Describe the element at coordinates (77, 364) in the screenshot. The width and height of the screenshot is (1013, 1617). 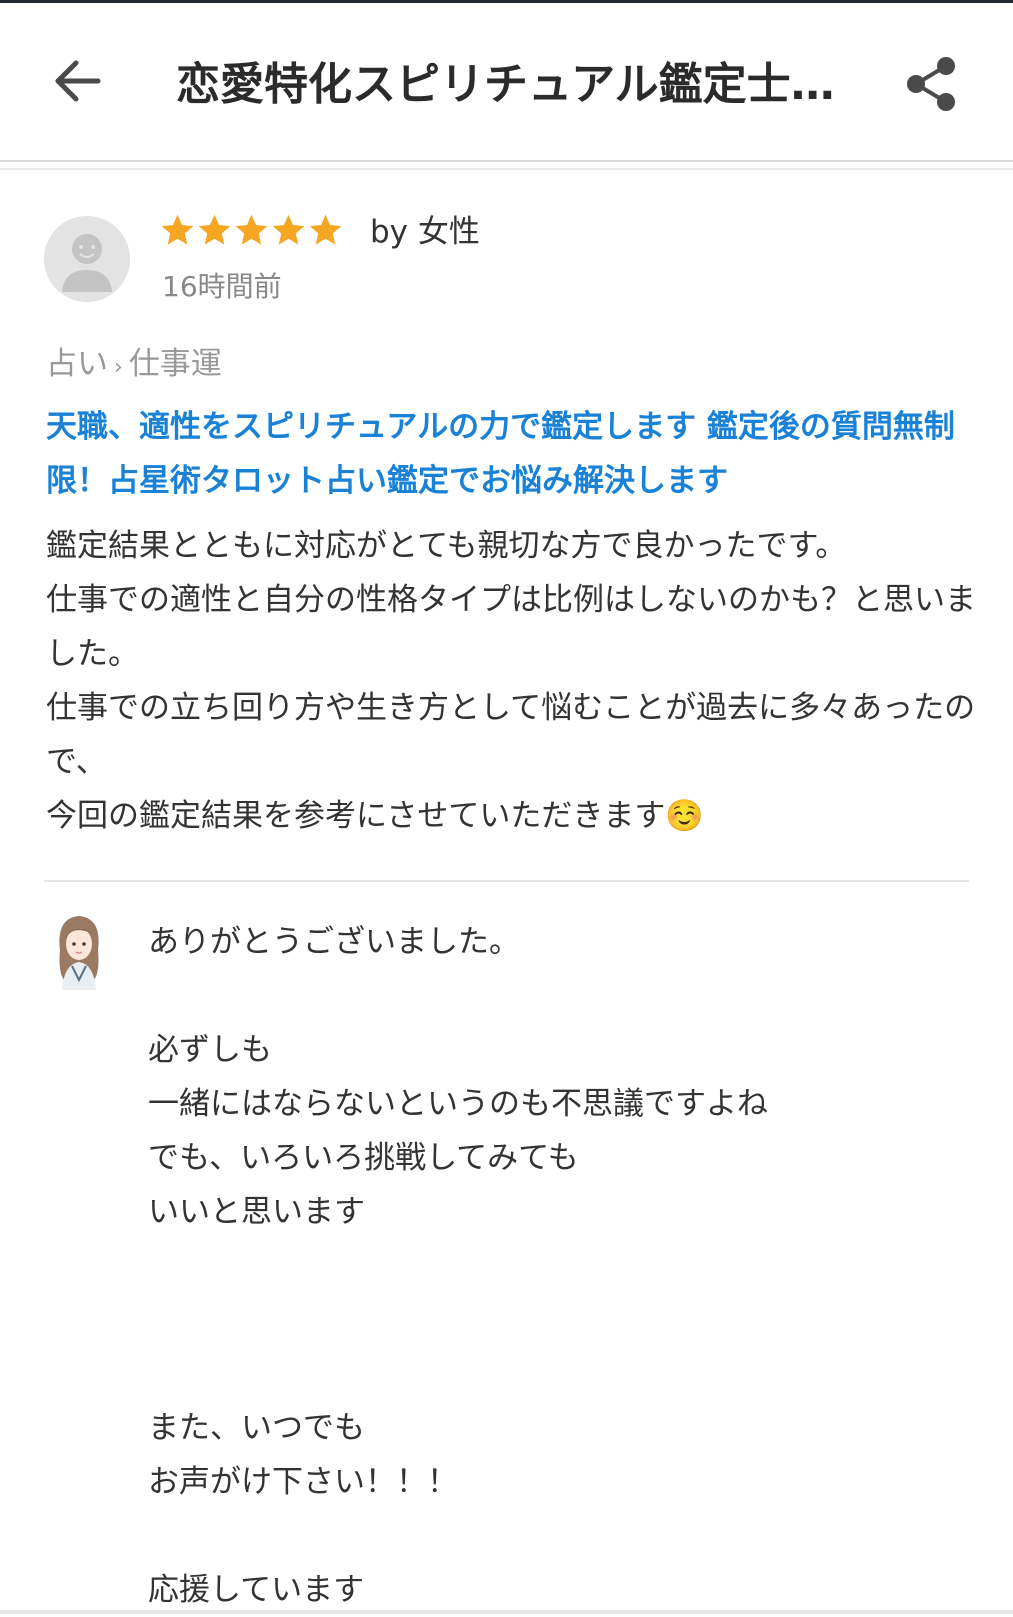
I see `breadcrumb-category: 占い` at that location.